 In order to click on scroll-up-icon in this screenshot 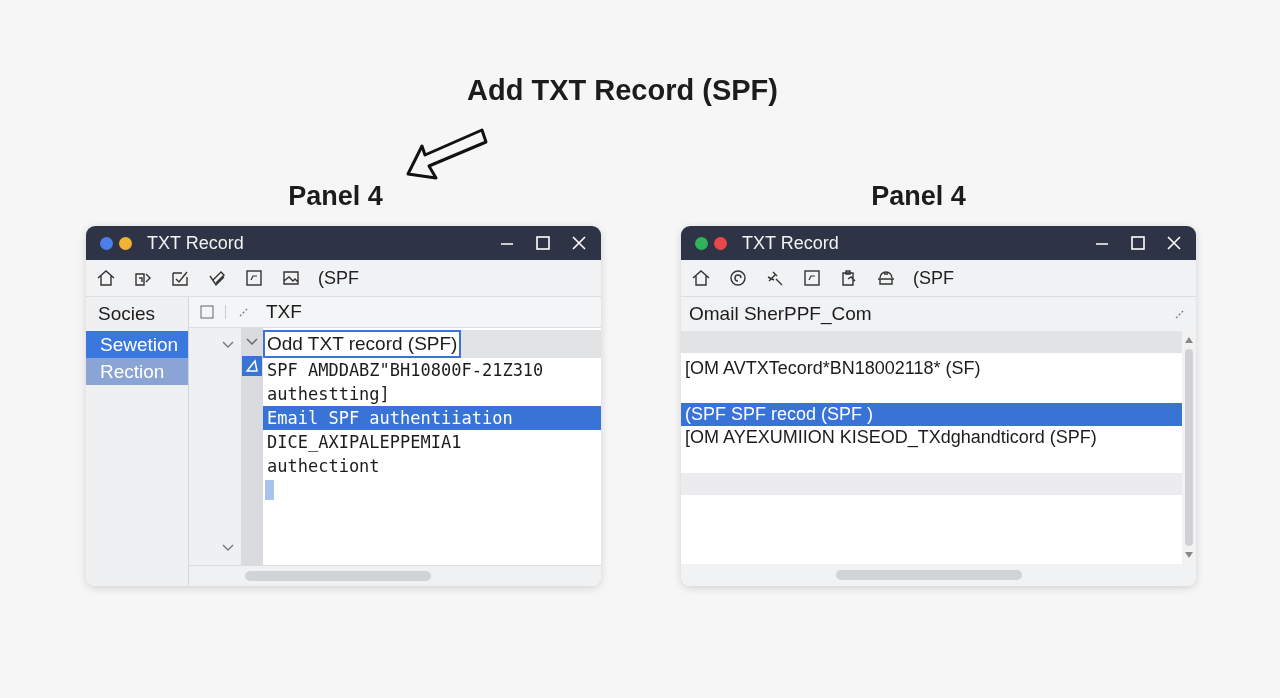, I will do `click(1189, 340)`.